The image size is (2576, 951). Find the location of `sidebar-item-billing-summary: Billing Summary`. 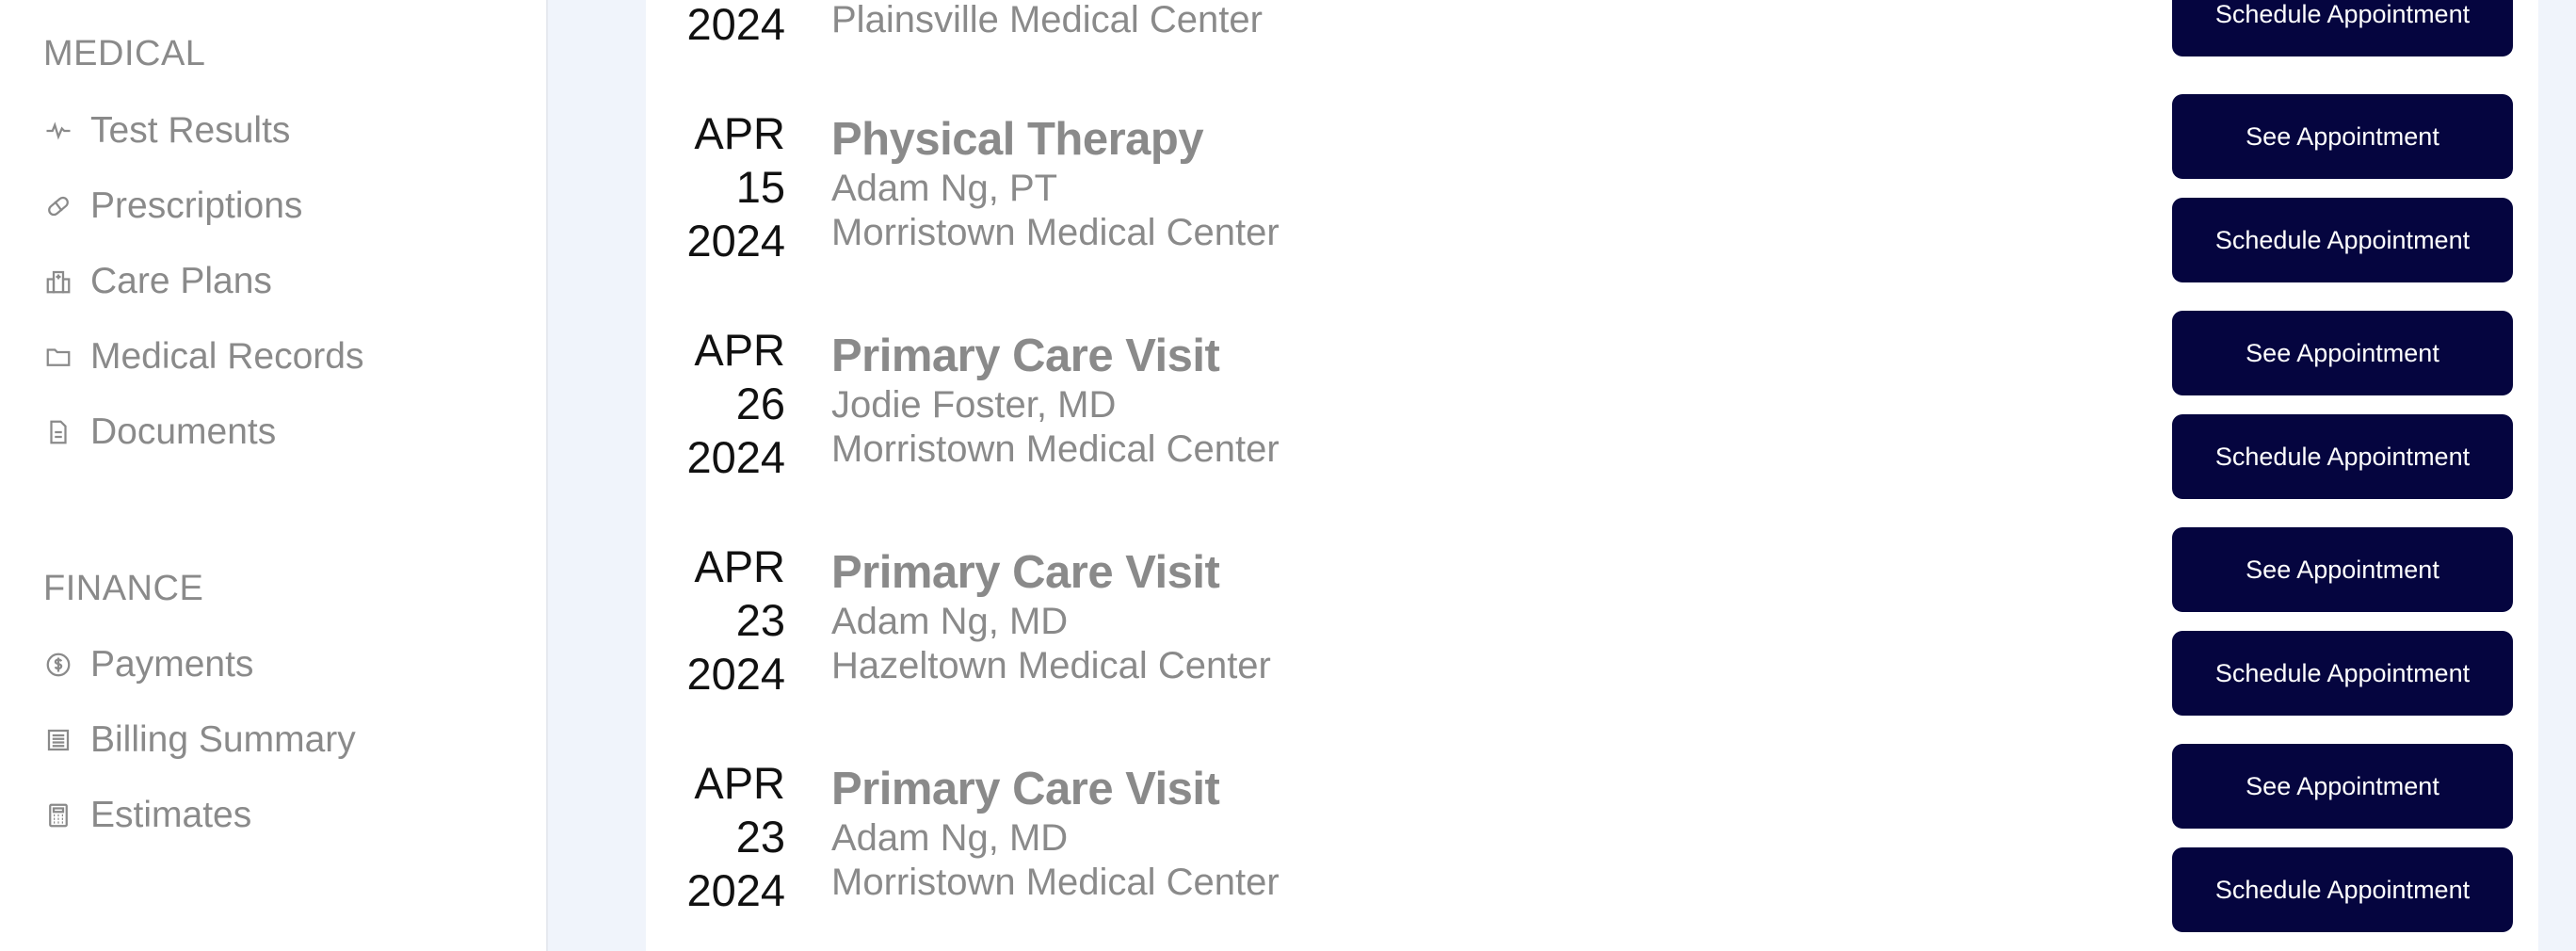

sidebar-item-billing-summary: Billing Summary is located at coordinates (199, 740).